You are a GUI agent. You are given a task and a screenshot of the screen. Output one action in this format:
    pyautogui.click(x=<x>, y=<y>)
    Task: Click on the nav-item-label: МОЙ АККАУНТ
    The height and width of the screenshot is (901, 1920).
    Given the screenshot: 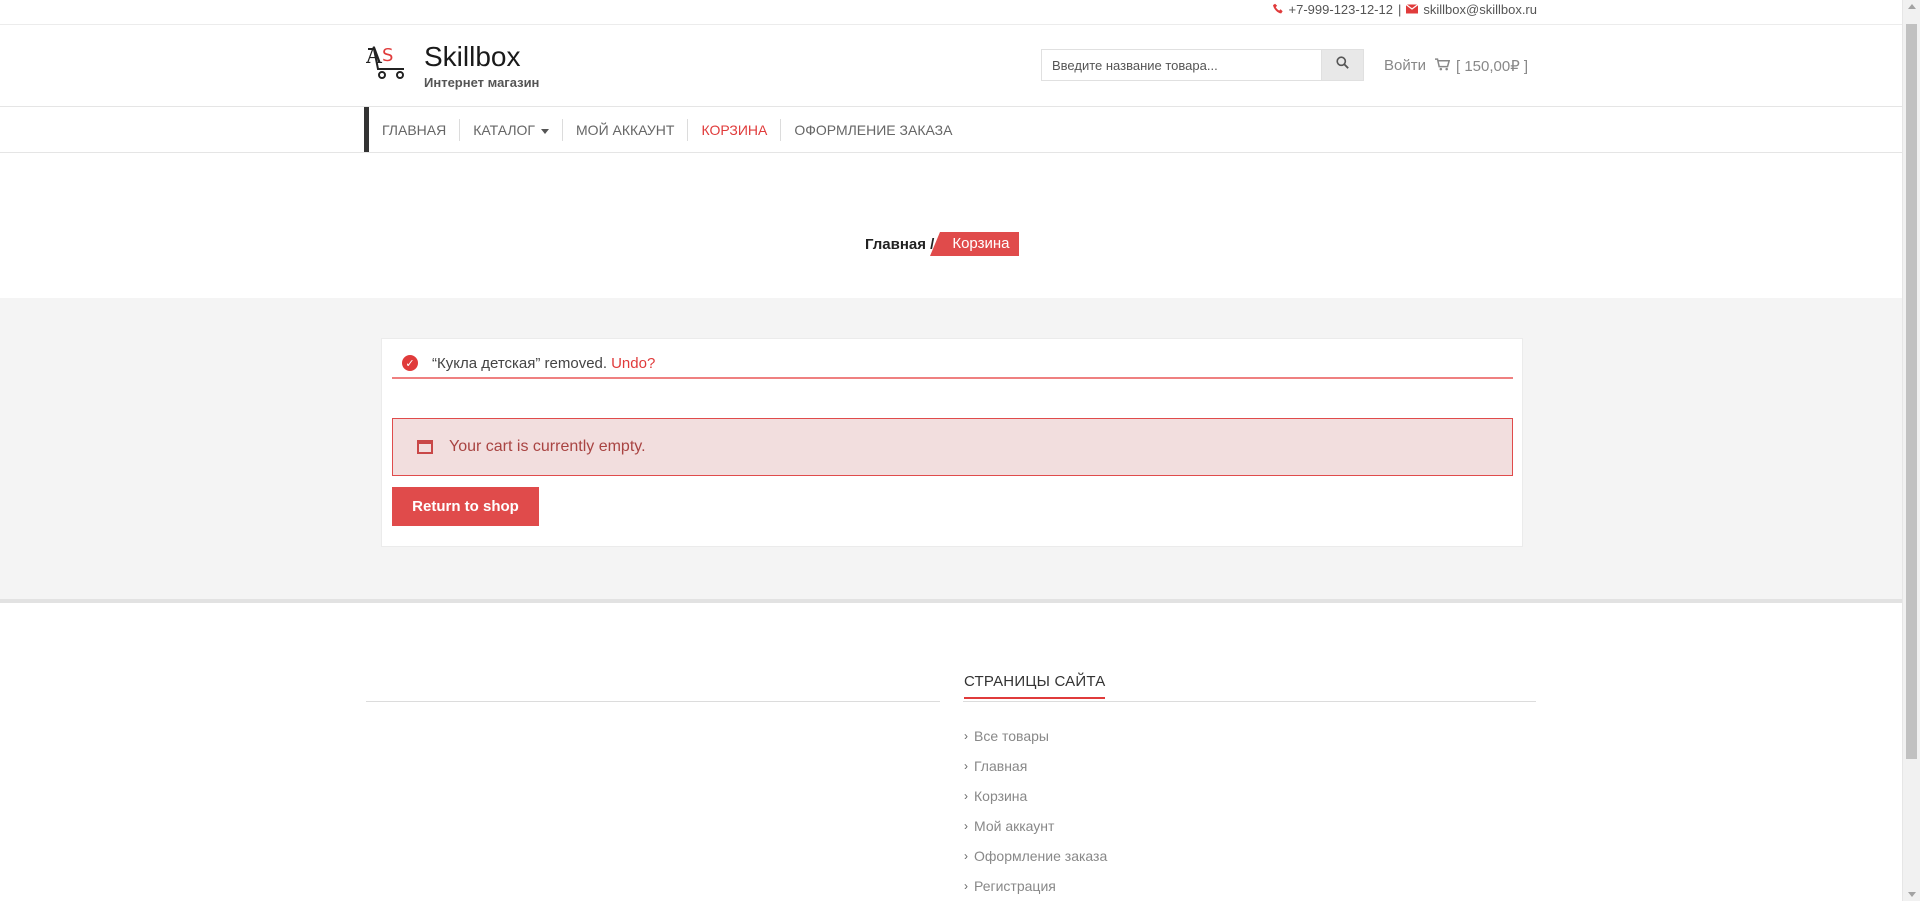 What is the action you would take?
    pyautogui.click(x=625, y=129)
    